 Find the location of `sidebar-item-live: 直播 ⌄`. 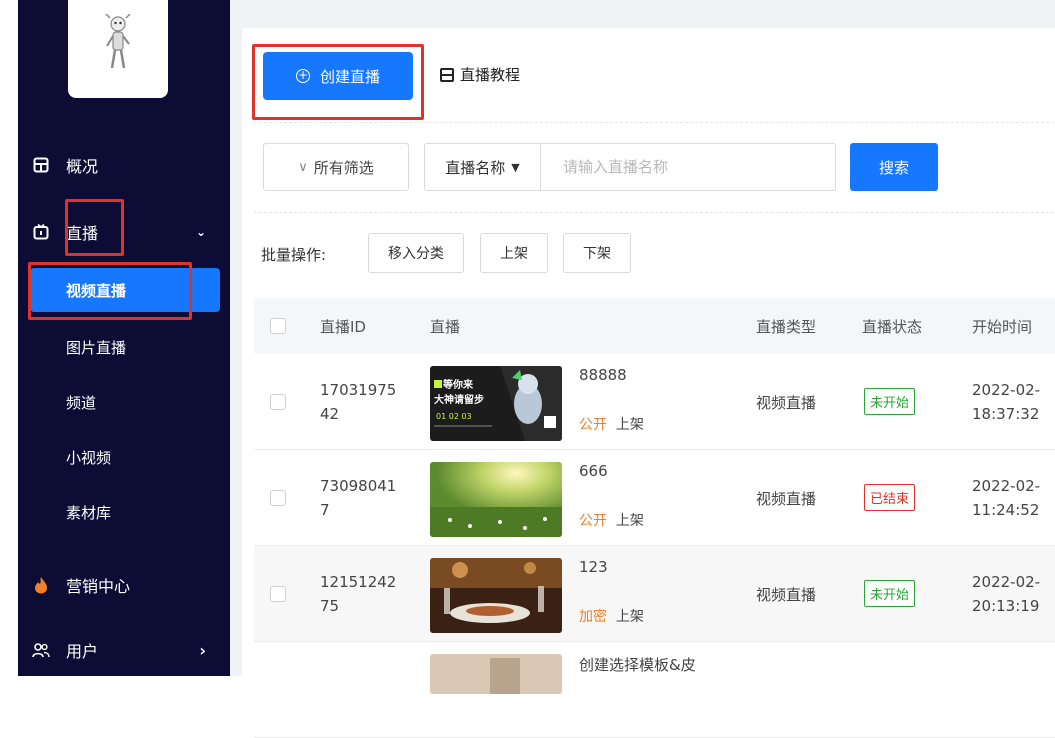

sidebar-item-live: 直播 ⌄ is located at coordinates (124, 232).